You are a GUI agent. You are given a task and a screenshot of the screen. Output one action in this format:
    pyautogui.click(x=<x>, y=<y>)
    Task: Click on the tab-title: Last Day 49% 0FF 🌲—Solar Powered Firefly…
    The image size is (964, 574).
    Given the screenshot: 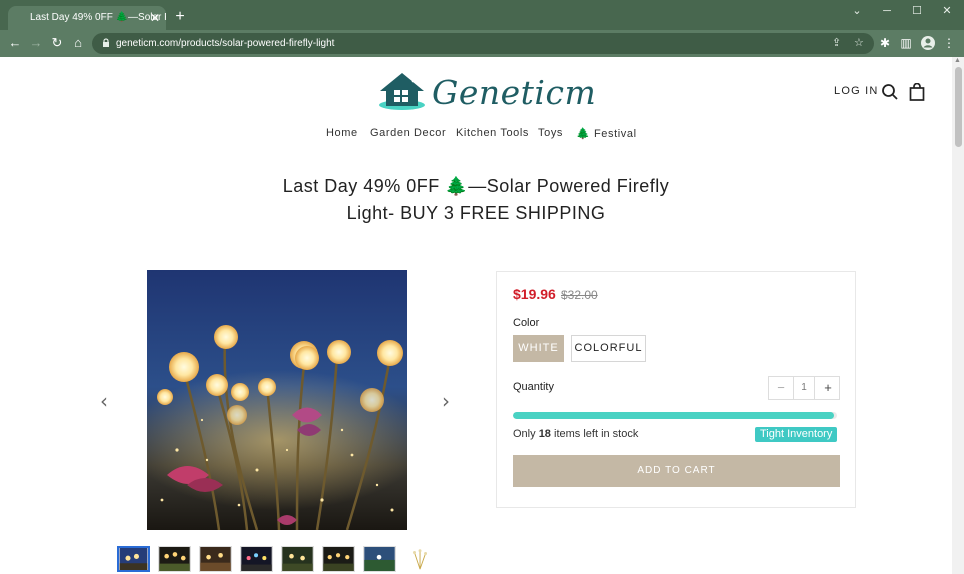 What is the action you would take?
    pyautogui.click(x=98, y=17)
    